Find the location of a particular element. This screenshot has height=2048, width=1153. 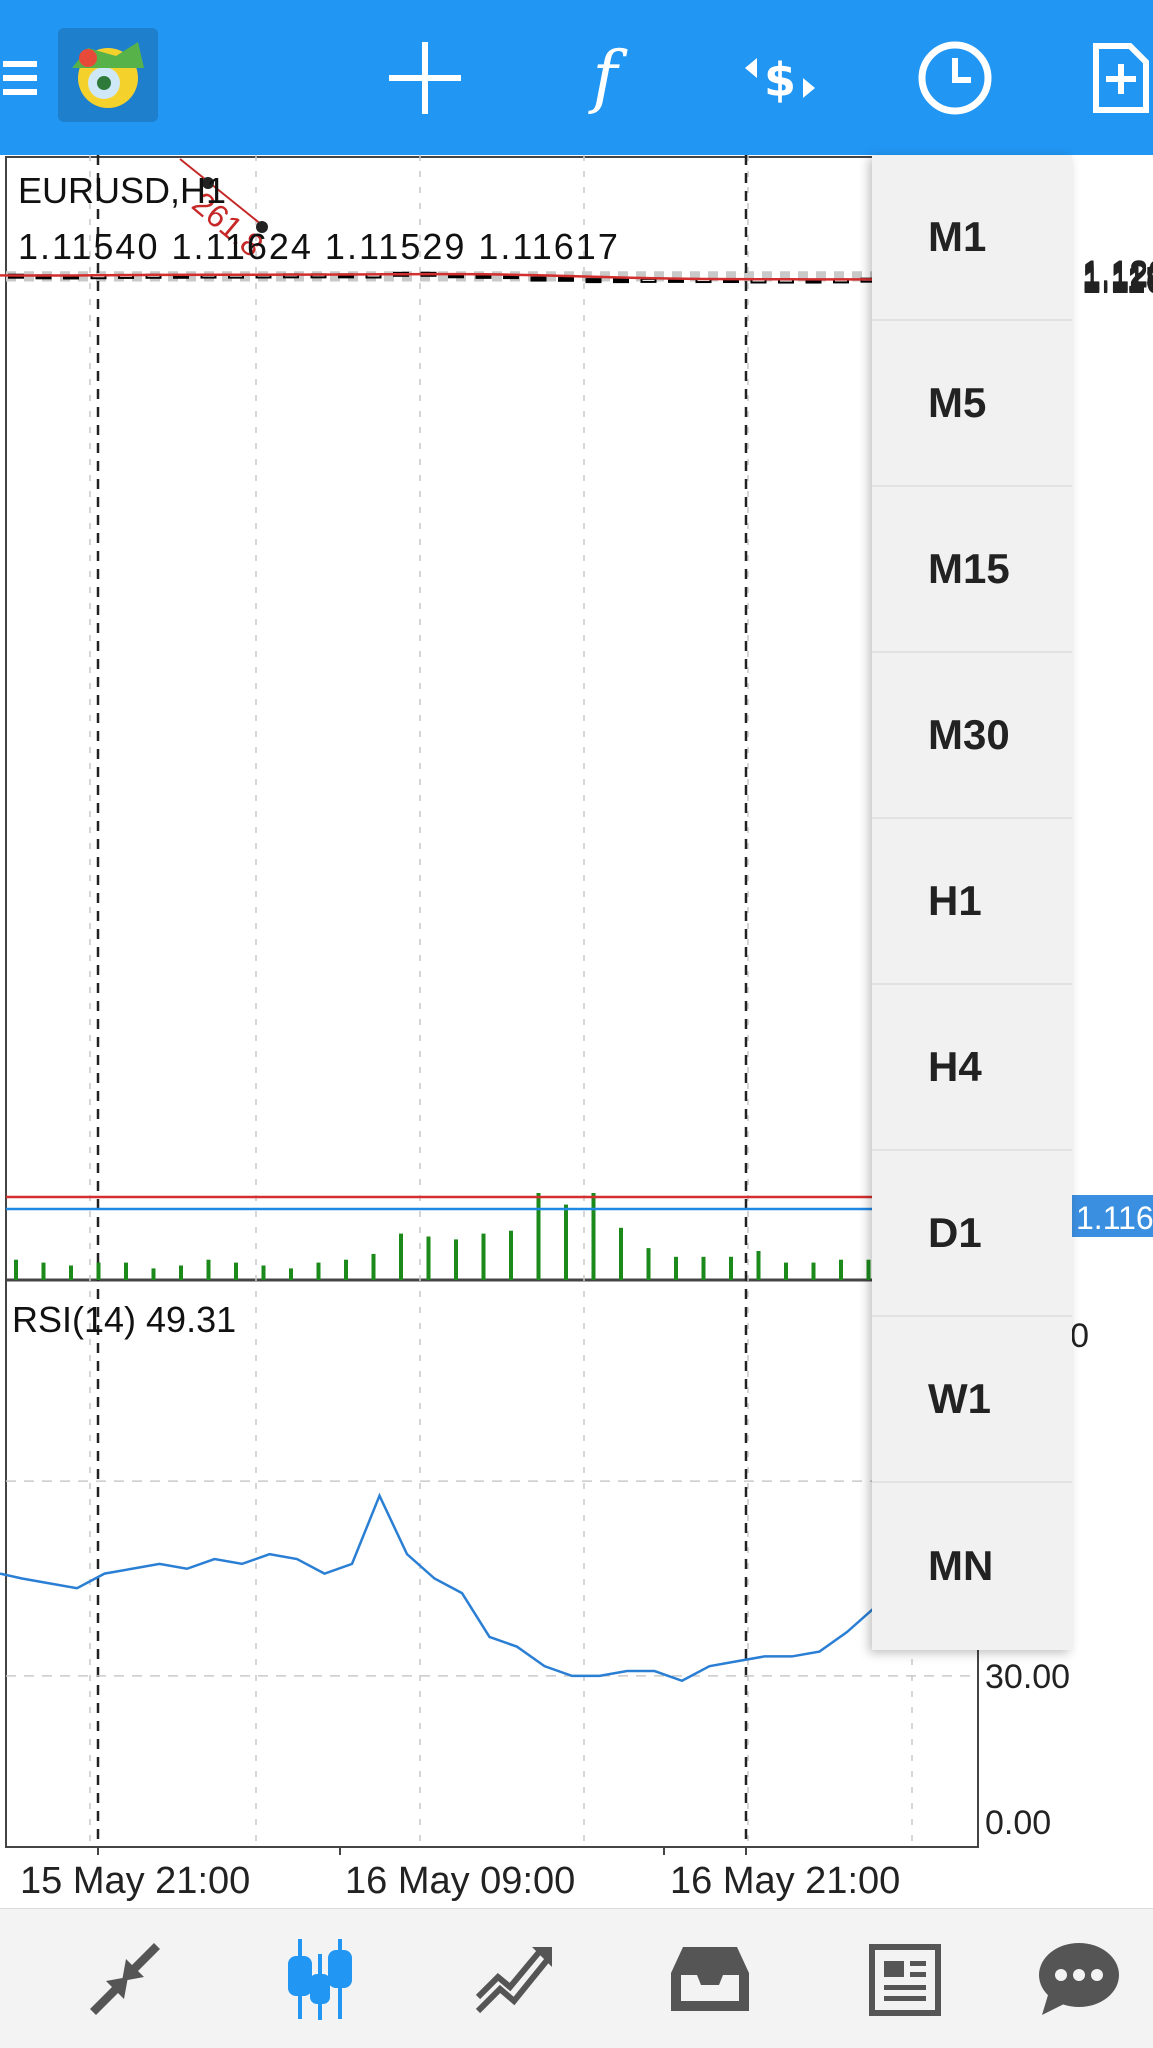

indicators-icon: f is located at coordinates (605, 77).